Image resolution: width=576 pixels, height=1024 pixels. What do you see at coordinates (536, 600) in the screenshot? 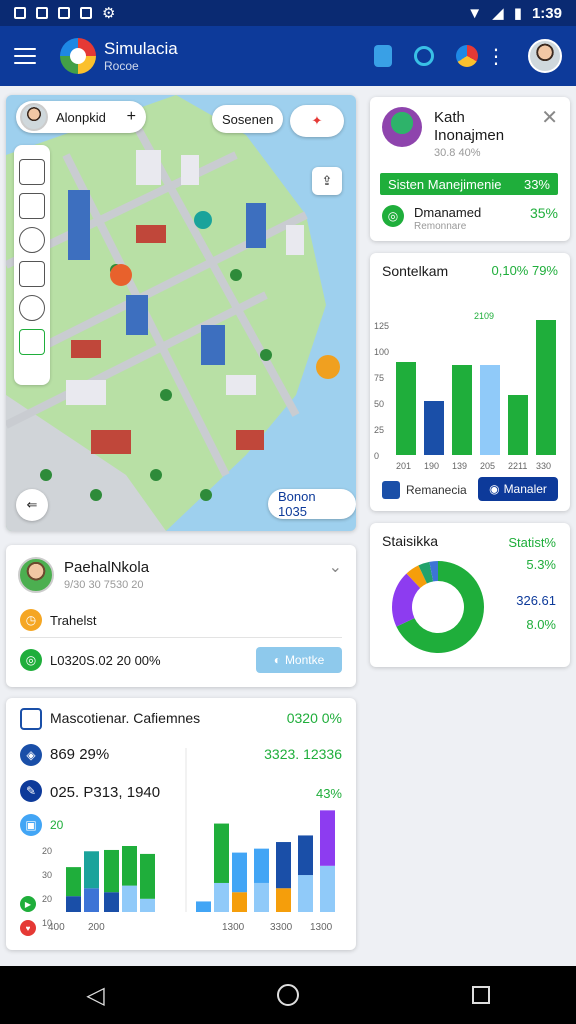
I see `donut-value-3: 326.61` at bounding box center [536, 600].